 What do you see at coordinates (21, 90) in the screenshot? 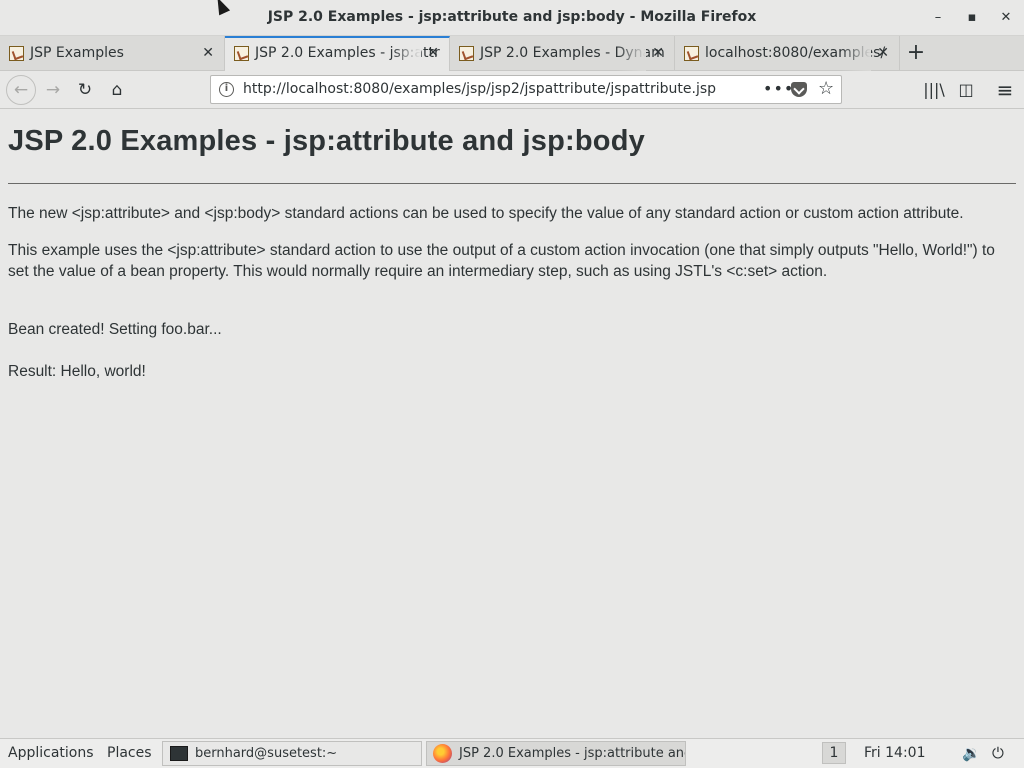
I see `back-button: ←` at bounding box center [21, 90].